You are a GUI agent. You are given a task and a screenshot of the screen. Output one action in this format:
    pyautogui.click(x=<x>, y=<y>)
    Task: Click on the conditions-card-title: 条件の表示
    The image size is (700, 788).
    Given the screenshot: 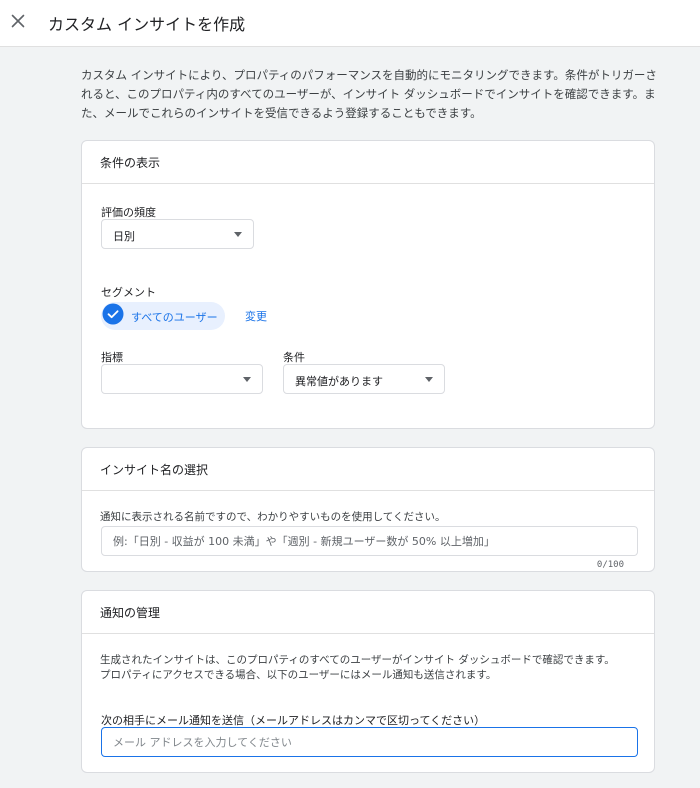 What is the action you would take?
    pyautogui.click(x=130, y=163)
    